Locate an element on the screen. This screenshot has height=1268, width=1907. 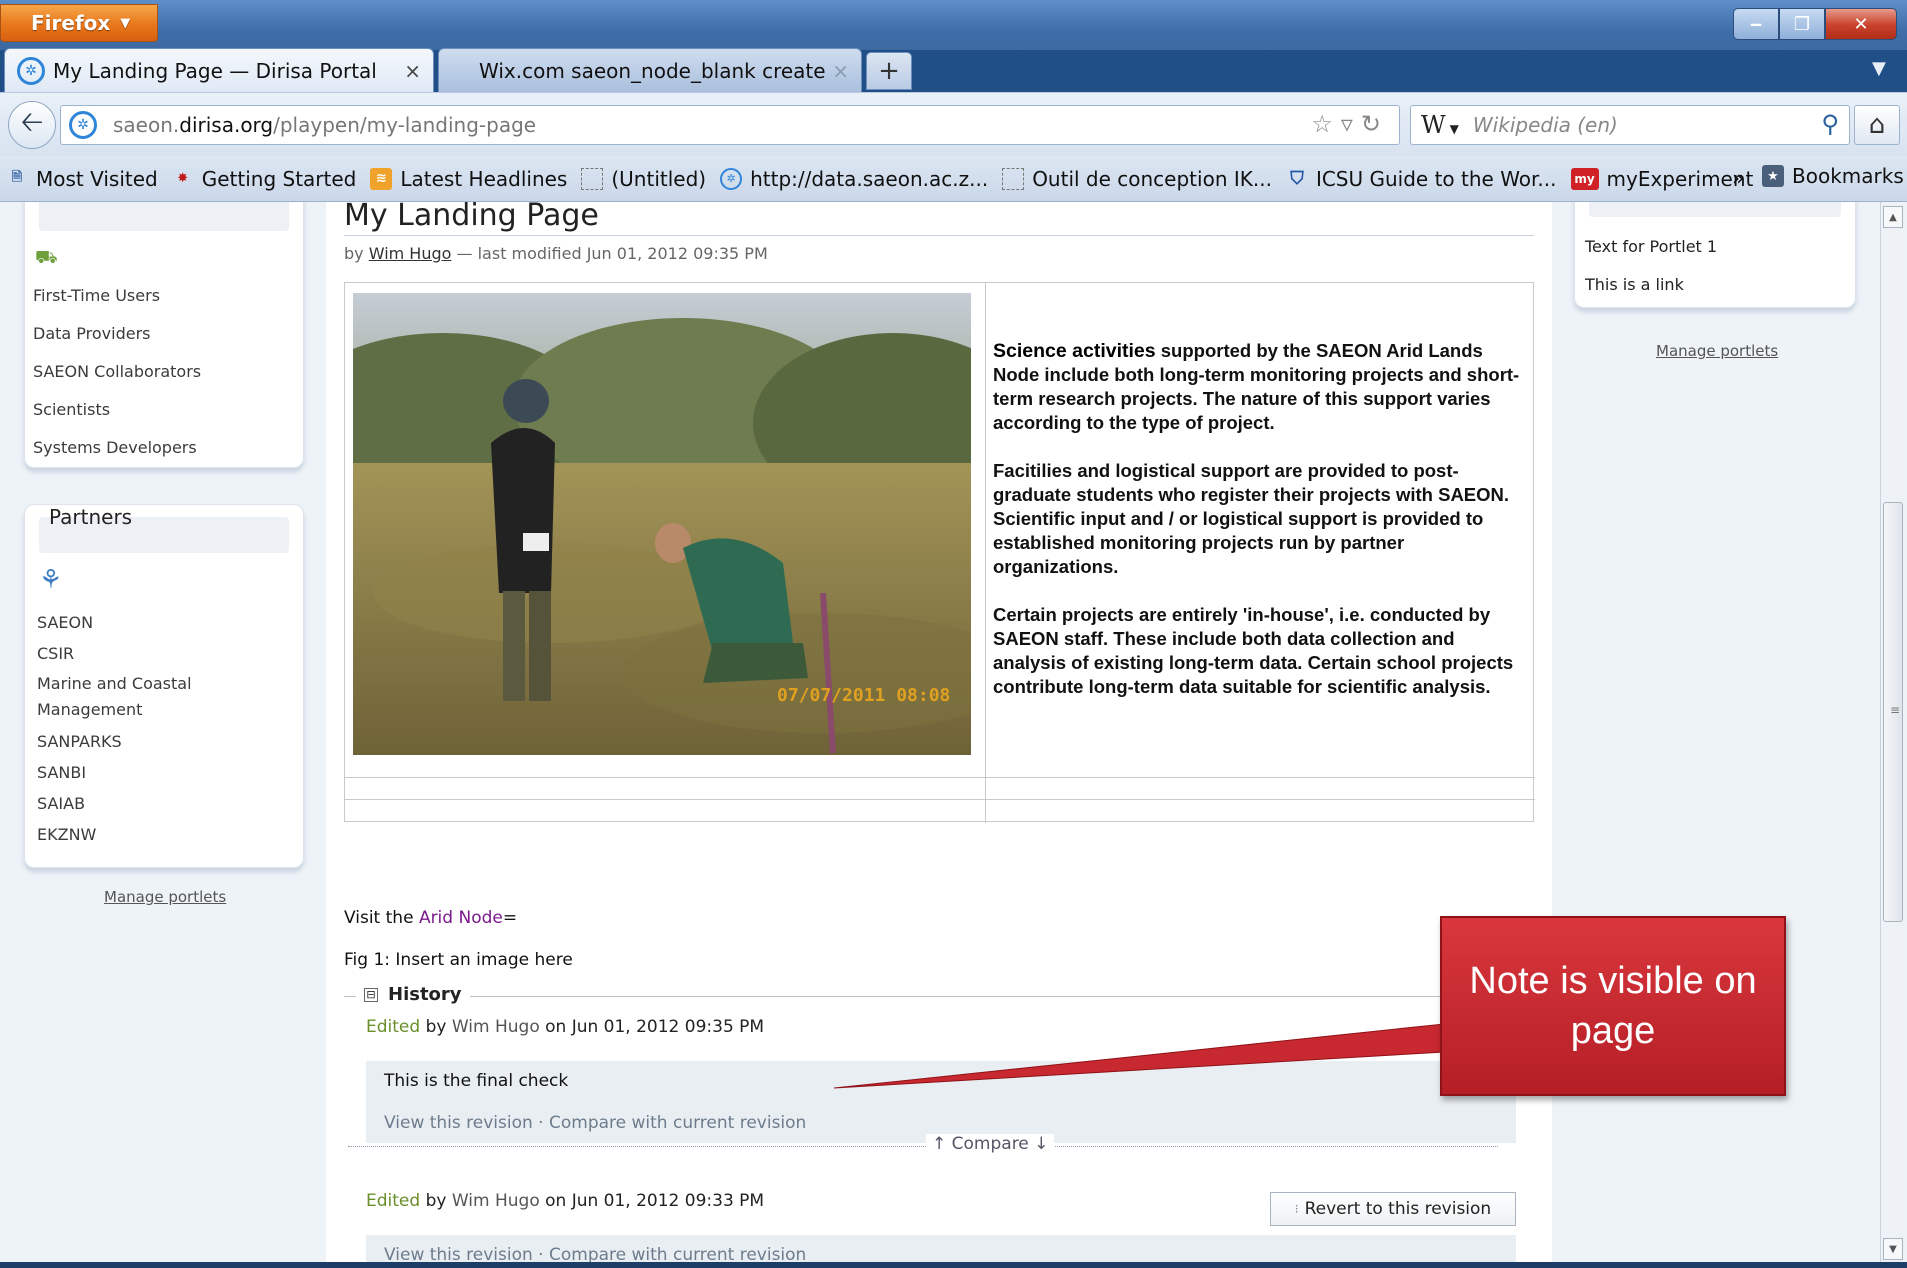
link-systems-developers: Systems Developers is located at coordinates (117, 448).